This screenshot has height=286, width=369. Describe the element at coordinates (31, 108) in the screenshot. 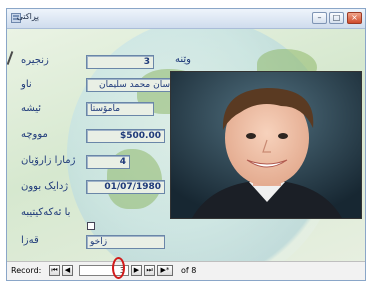

I see `job-label: ئیشە` at that location.